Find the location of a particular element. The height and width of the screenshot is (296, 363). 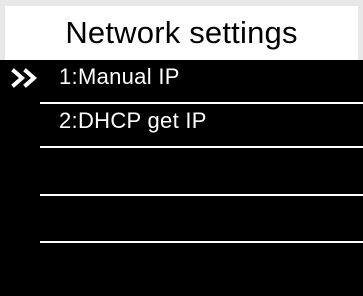

page-title: Network settings is located at coordinates (181, 32).